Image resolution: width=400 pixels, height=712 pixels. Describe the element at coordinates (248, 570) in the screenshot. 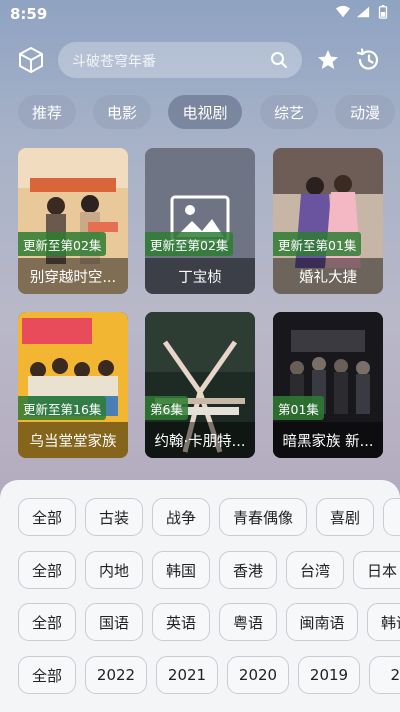

I see `filter-chip: 香港` at that location.